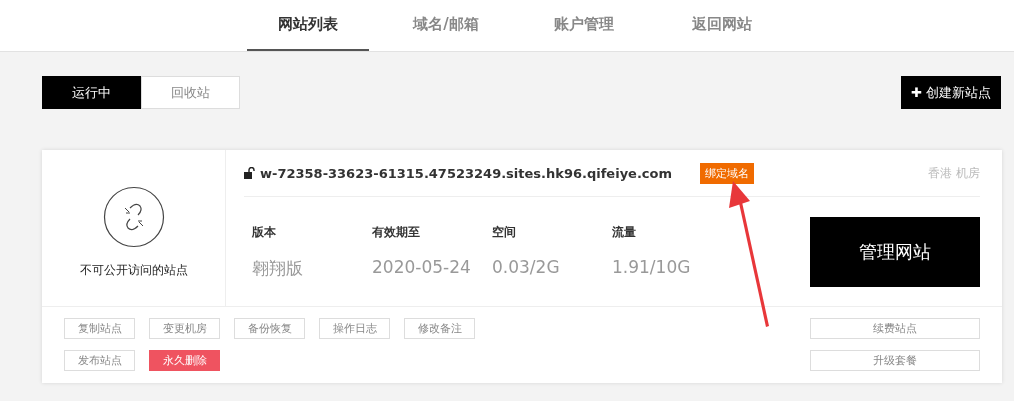 The image size is (1014, 401). What do you see at coordinates (91, 92) in the screenshot?
I see `filter-tab: 运行中` at bounding box center [91, 92].